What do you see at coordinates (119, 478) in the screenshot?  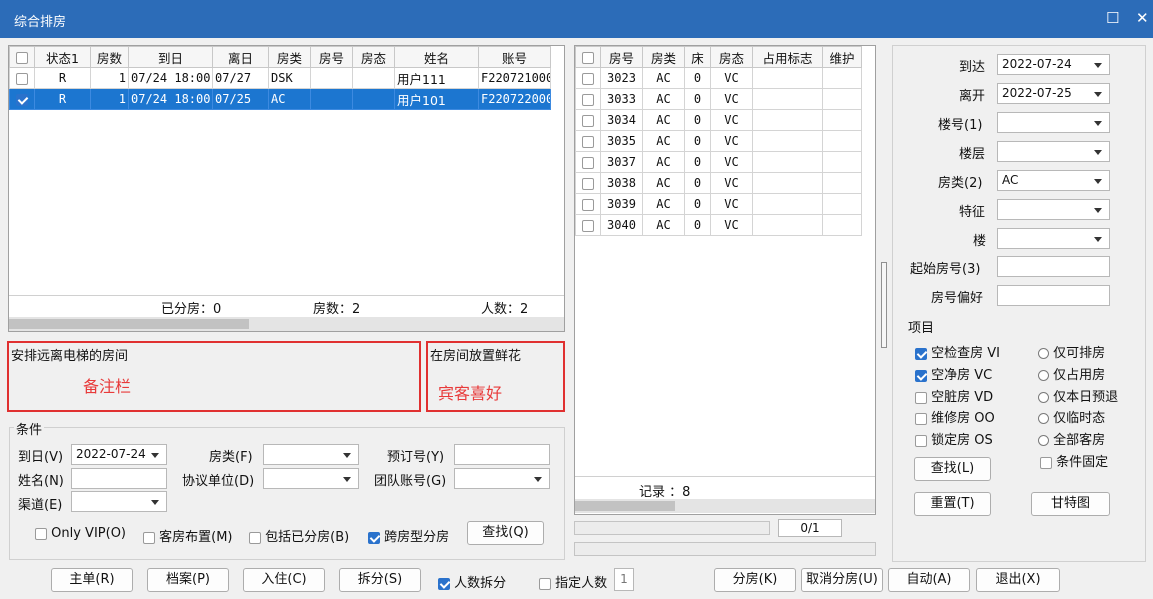 I see `name-input` at bounding box center [119, 478].